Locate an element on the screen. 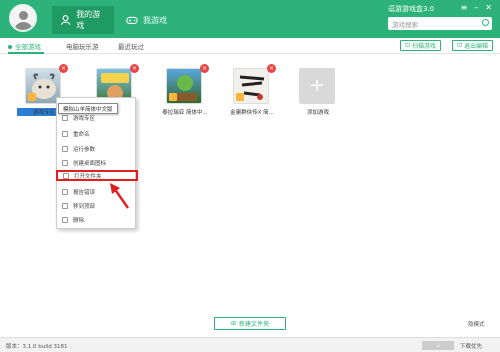 The image size is (500, 352). add-game-tile: + 添加游戏 is located at coordinates (319, 92).